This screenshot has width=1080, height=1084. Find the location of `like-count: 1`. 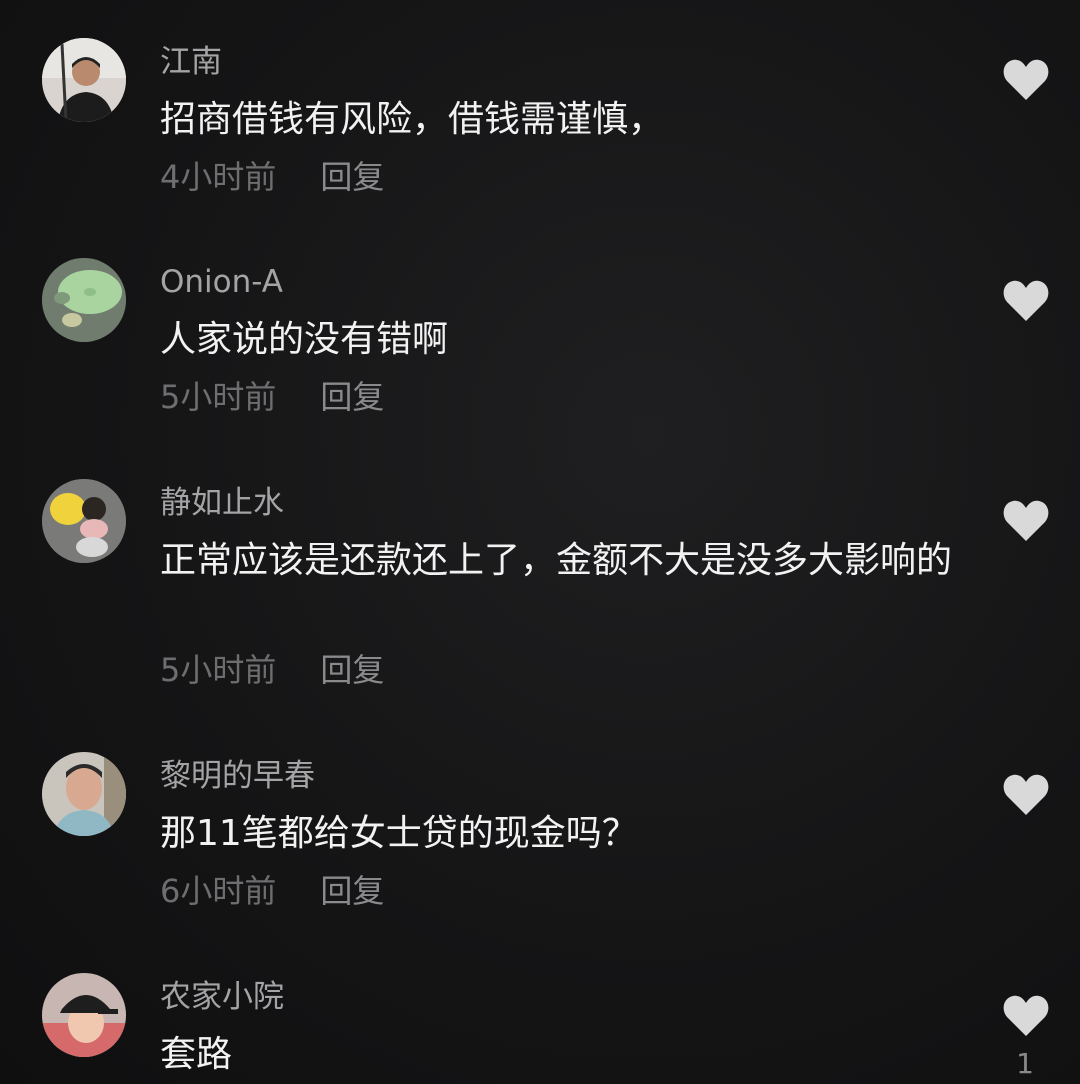

like-count: 1 is located at coordinates (1025, 1063).